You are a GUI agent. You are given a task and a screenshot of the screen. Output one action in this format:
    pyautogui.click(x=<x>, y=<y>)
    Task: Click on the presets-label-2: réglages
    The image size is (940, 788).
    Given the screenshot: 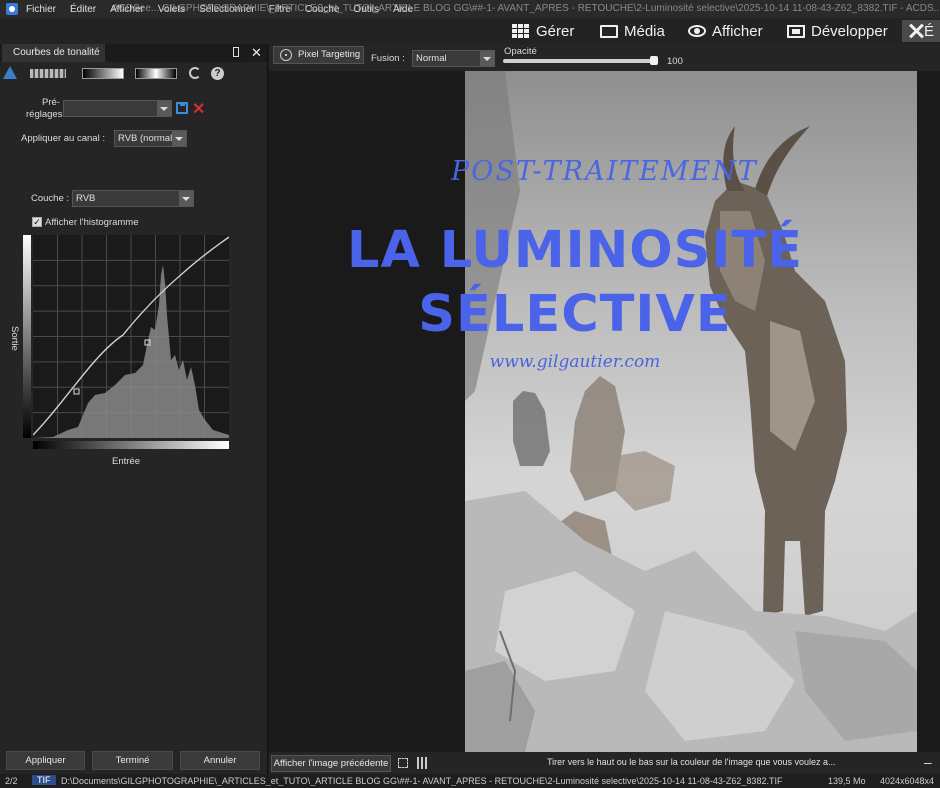 What is the action you would take?
    pyautogui.click(x=44, y=114)
    